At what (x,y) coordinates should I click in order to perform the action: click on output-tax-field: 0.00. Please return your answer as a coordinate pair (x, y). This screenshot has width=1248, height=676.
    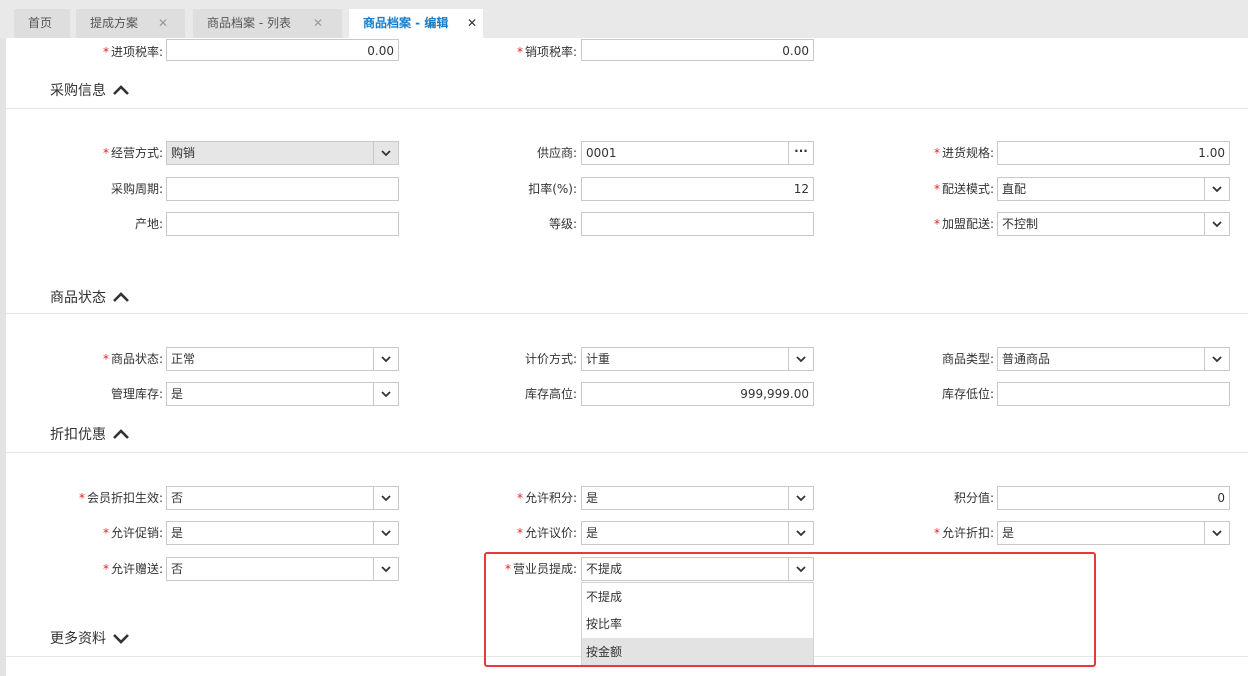
    Looking at the image, I should click on (697, 50).